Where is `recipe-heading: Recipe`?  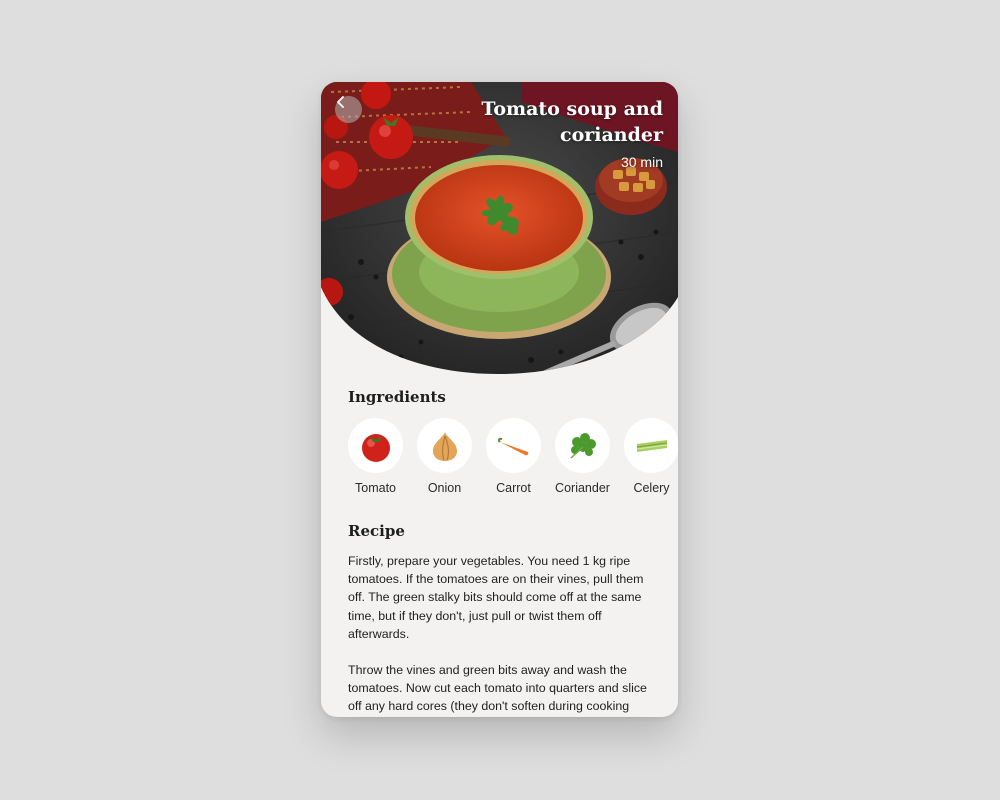 recipe-heading: Recipe is located at coordinates (376, 531).